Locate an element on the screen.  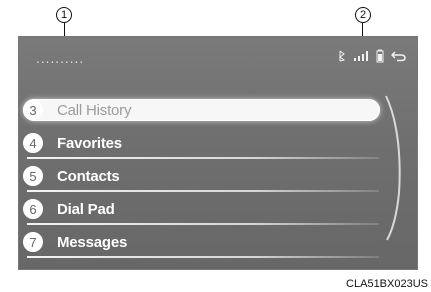
menu-item-call-history: 3 Call History is located at coordinates (218, 111).